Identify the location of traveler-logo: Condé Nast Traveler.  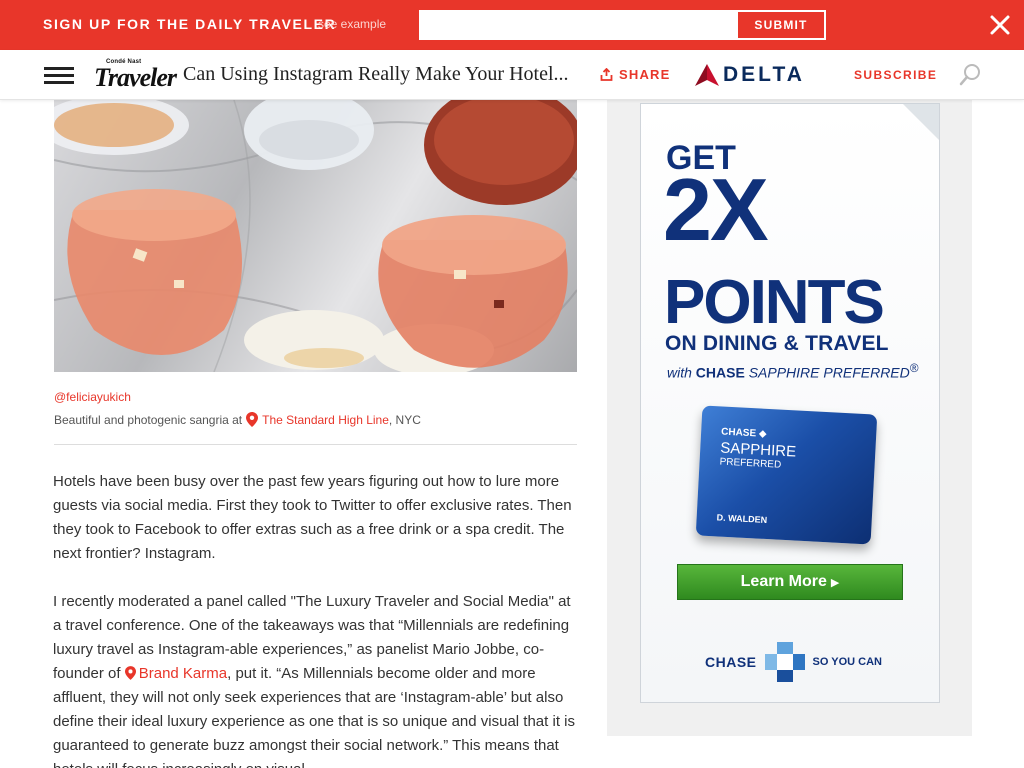
(135, 75).